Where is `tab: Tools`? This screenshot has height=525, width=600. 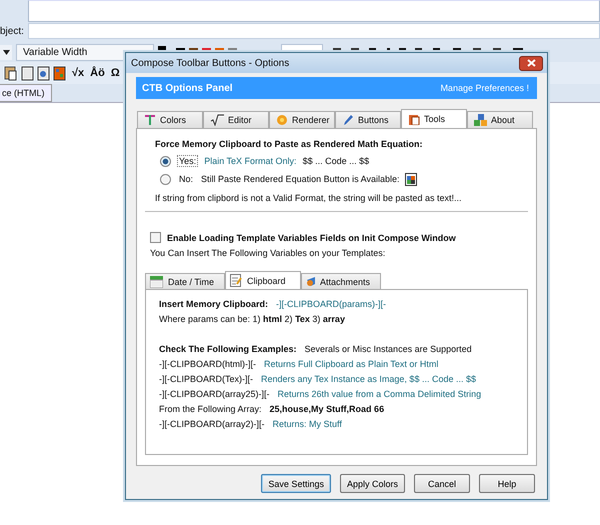
tab: Tools is located at coordinates (434, 118).